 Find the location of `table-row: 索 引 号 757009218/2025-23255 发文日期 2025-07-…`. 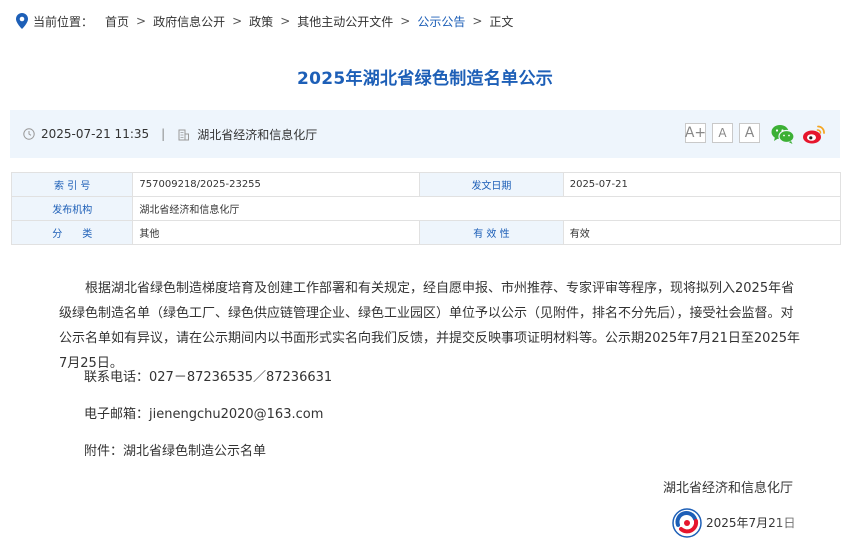

table-row: 索 引 号 757009218/2025-23255 发文日期 2025-07-… is located at coordinates (426, 184).